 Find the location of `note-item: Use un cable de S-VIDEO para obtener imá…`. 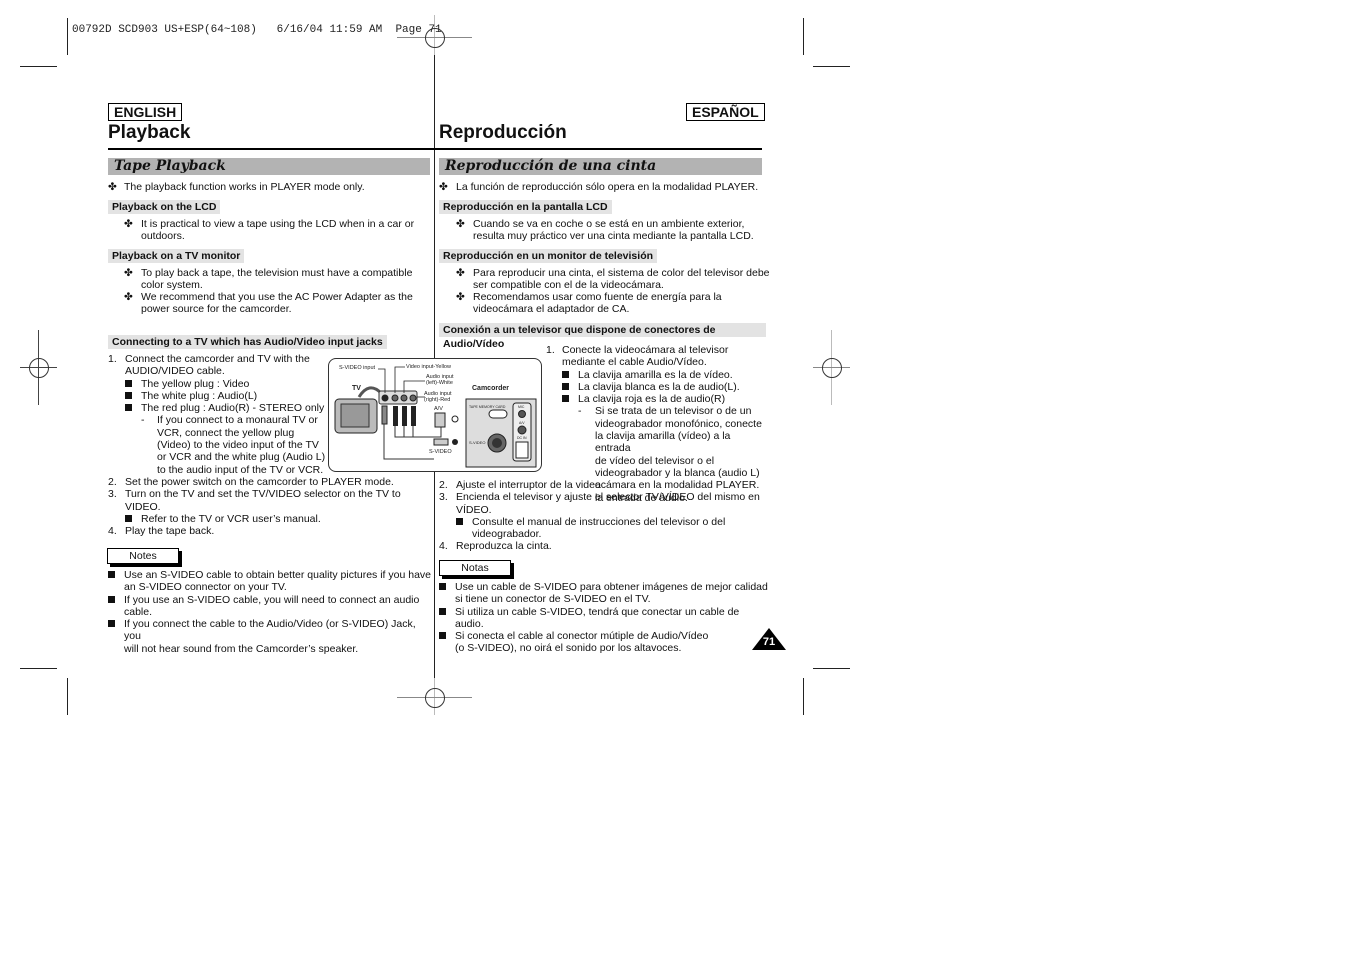

note-item: Use un cable de S-VIDEO para obtener imá… is located at coordinates (604, 593).